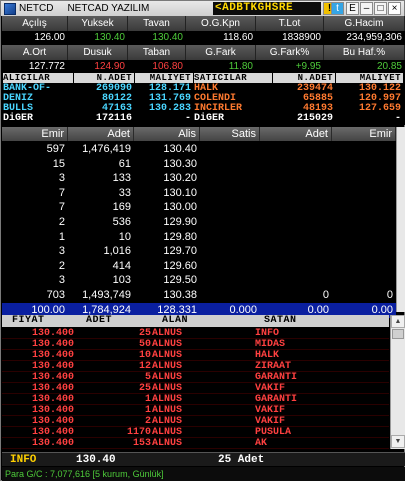 The height and width of the screenshot is (481, 405). What do you see at coordinates (180, 295) in the screenshot?
I see `depth-cell-alis: 130.38` at bounding box center [180, 295].